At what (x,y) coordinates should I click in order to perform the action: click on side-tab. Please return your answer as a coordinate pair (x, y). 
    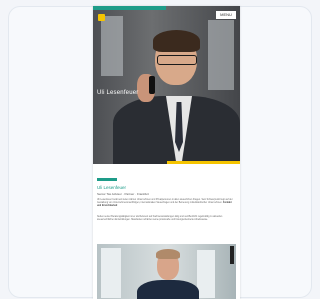
    Looking at the image, I should click on (232, 255).